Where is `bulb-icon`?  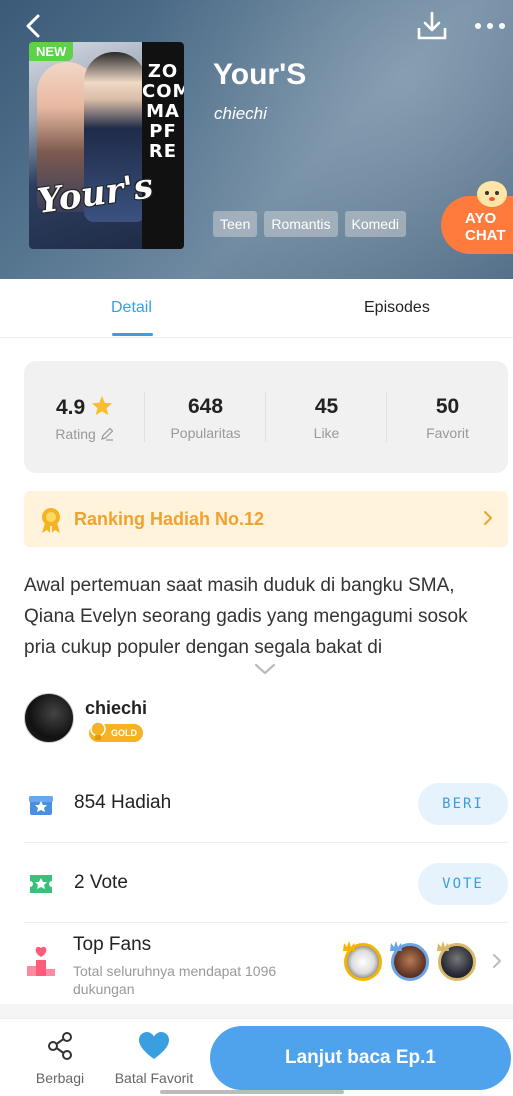
bulb-icon is located at coordinates (98, 730).